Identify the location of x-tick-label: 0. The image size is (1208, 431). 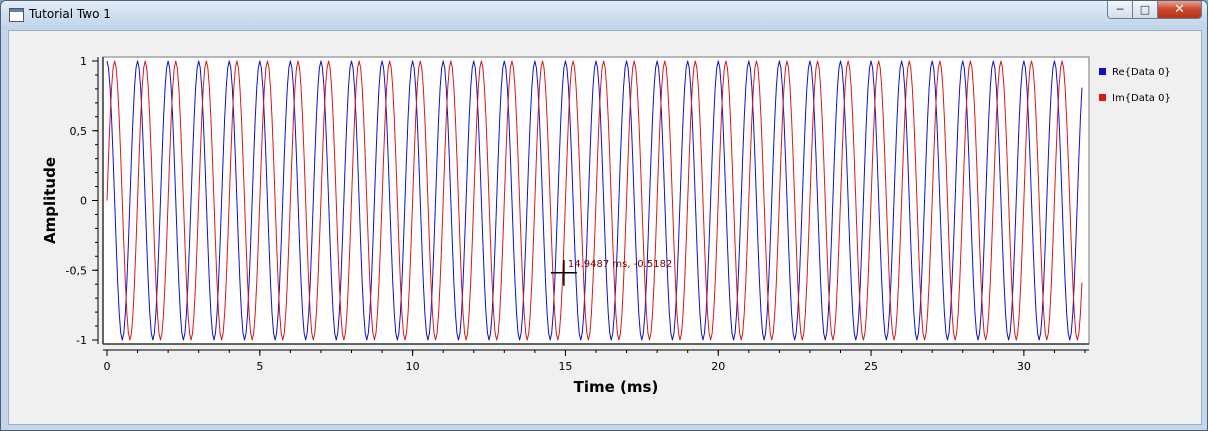
(107, 366).